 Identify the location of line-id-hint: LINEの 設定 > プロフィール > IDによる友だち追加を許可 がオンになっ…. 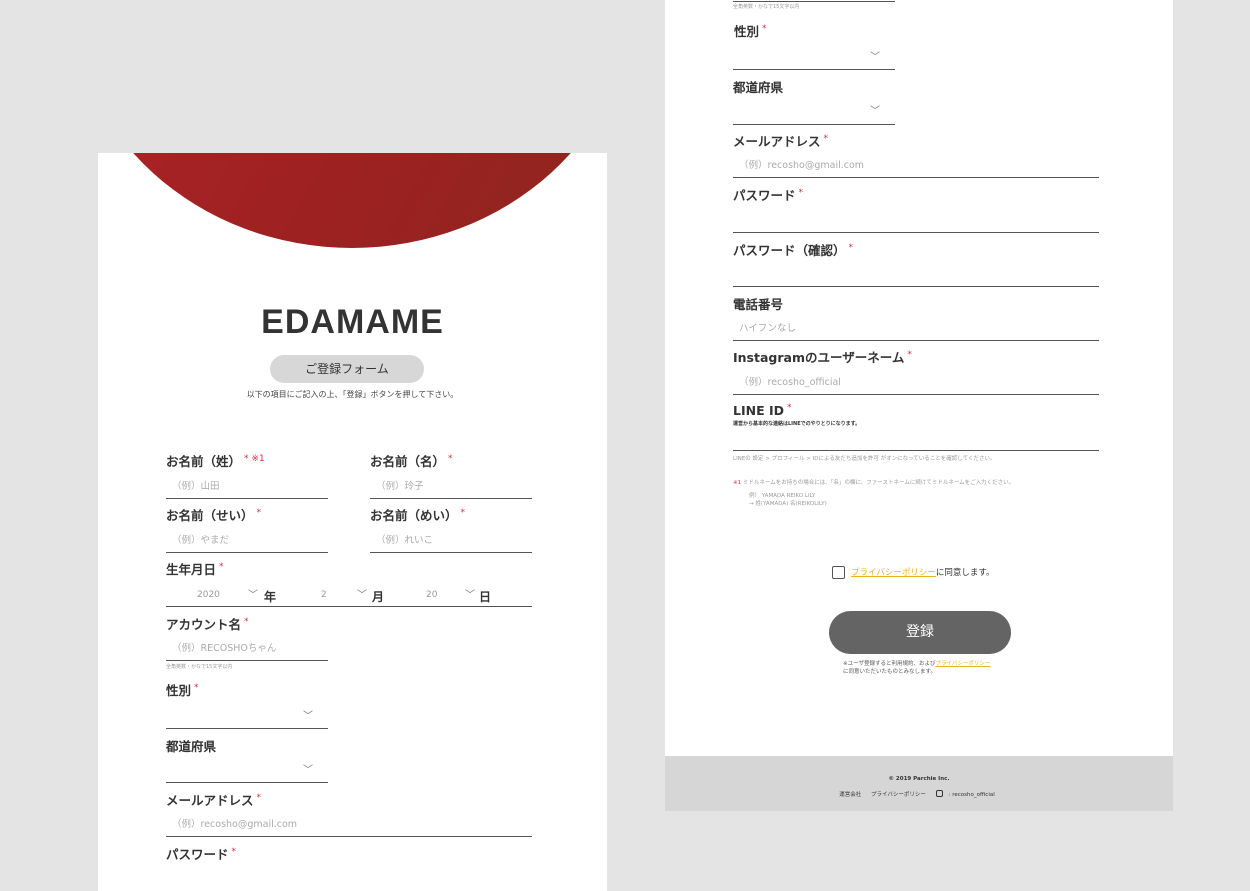
(864, 459).